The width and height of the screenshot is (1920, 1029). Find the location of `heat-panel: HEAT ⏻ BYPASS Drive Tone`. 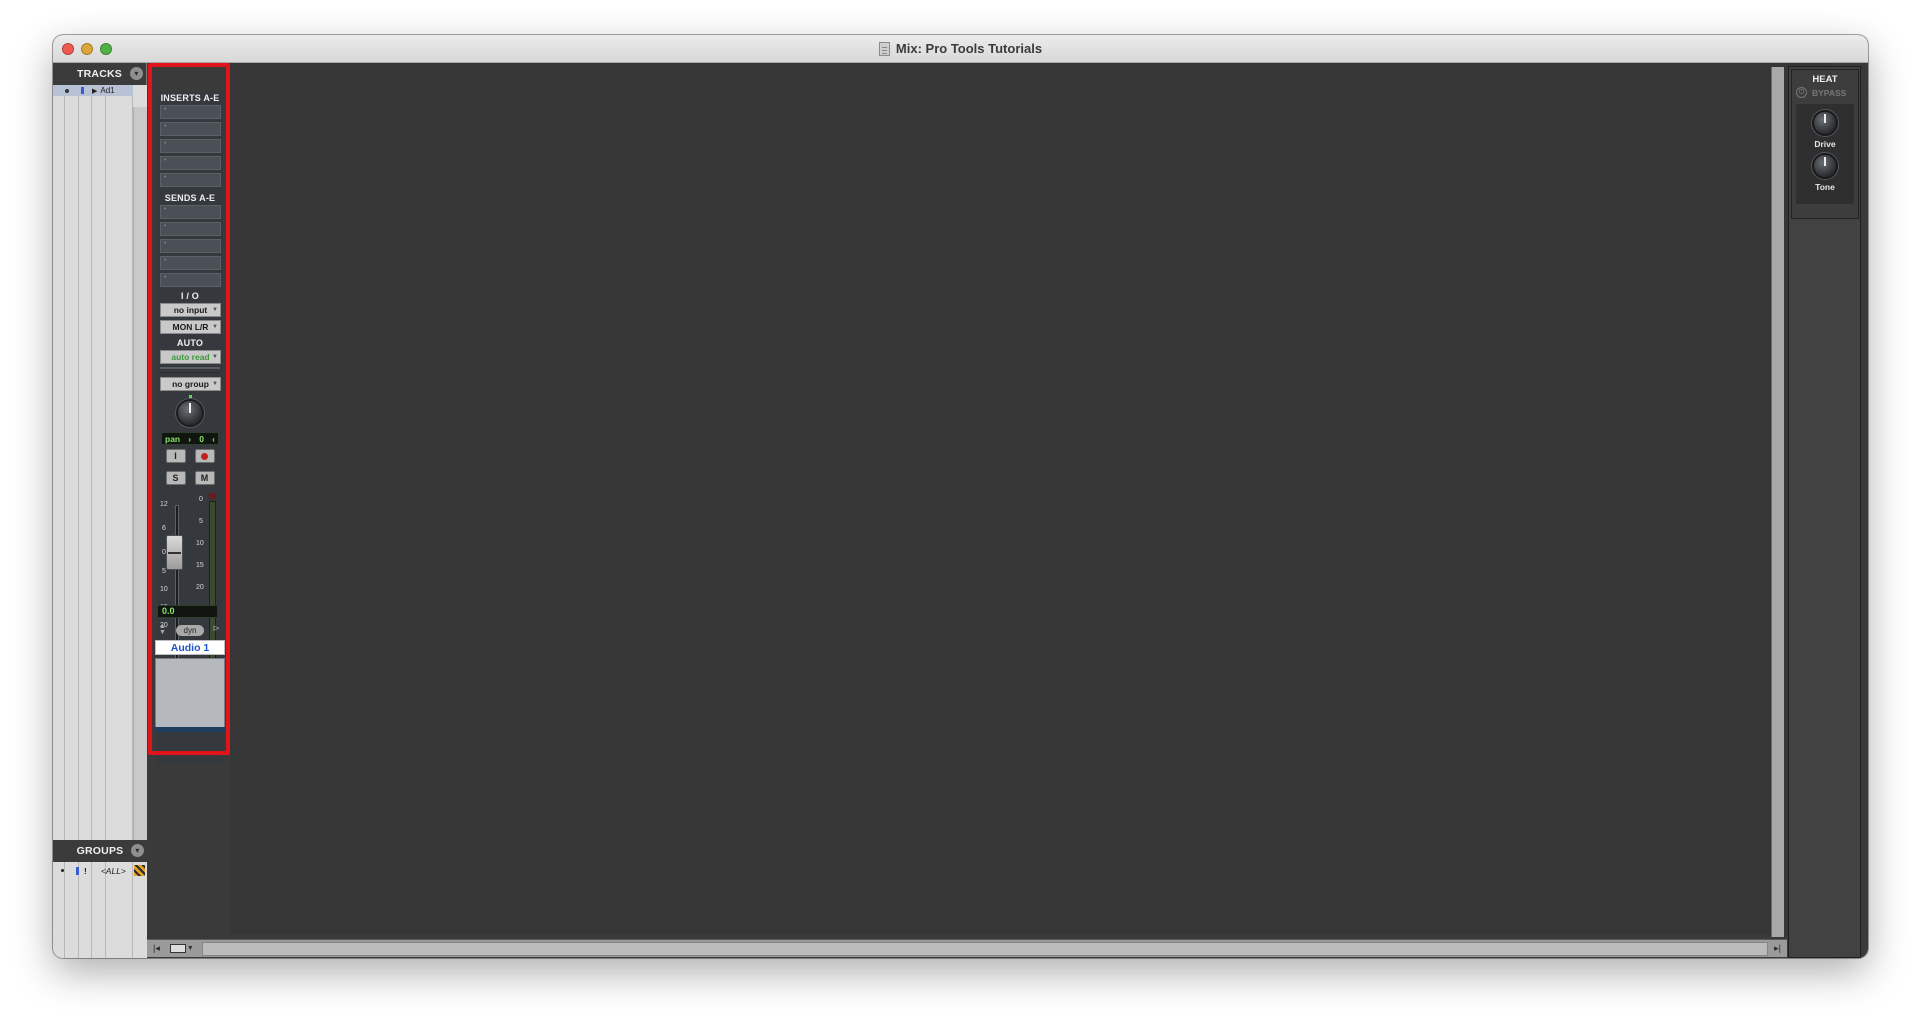

heat-panel: HEAT ⏻ BYPASS Drive Tone is located at coordinates (1824, 512).